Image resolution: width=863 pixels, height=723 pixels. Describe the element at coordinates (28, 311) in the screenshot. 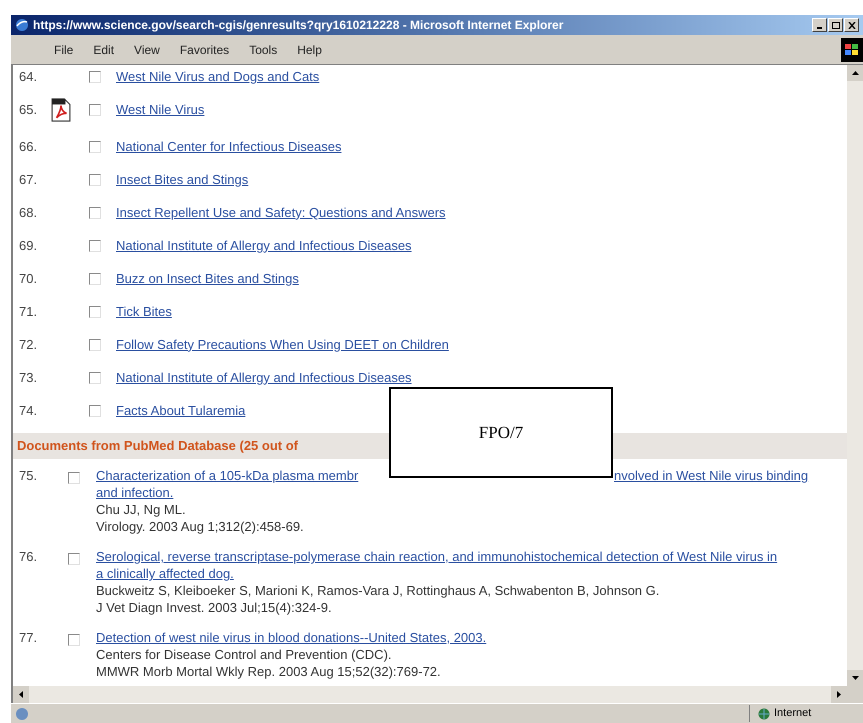

I see `result-number: 71.` at that location.